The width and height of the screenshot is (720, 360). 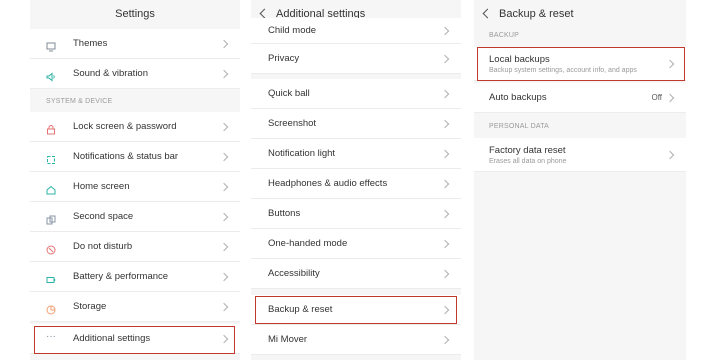 What do you see at coordinates (580, 98) in the screenshot?
I see `list-item-auto-backups: Auto backups Off` at bounding box center [580, 98].